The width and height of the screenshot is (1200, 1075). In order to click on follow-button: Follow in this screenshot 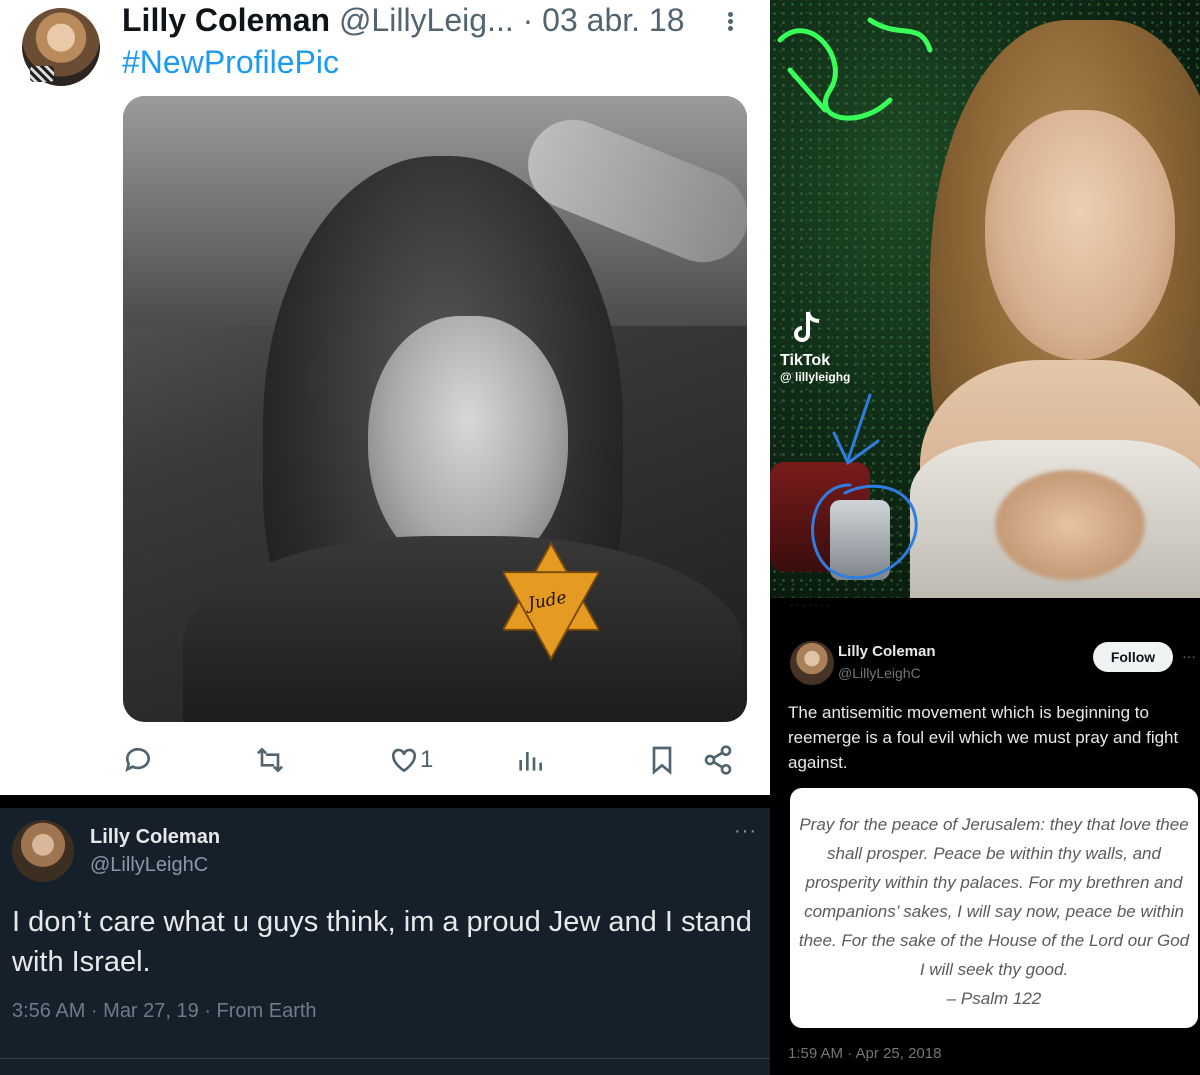, I will do `click(1133, 657)`.